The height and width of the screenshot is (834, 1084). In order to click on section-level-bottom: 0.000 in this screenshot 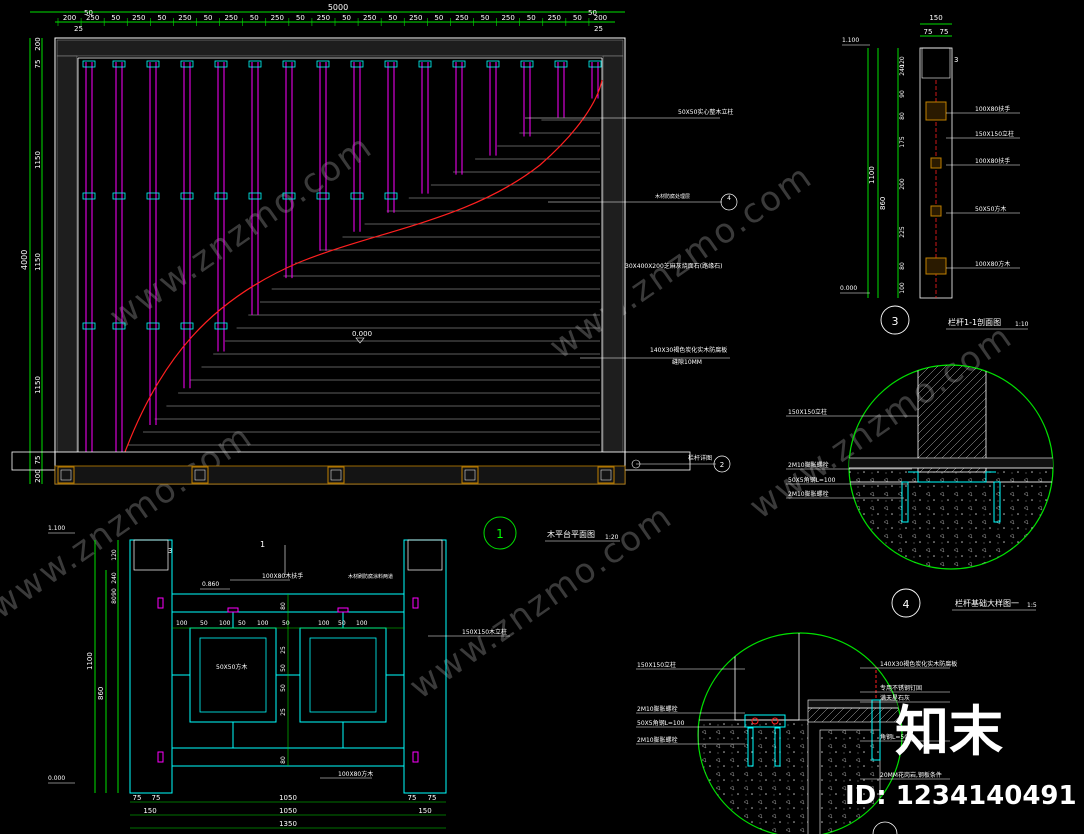, I will do `click(848, 288)`.